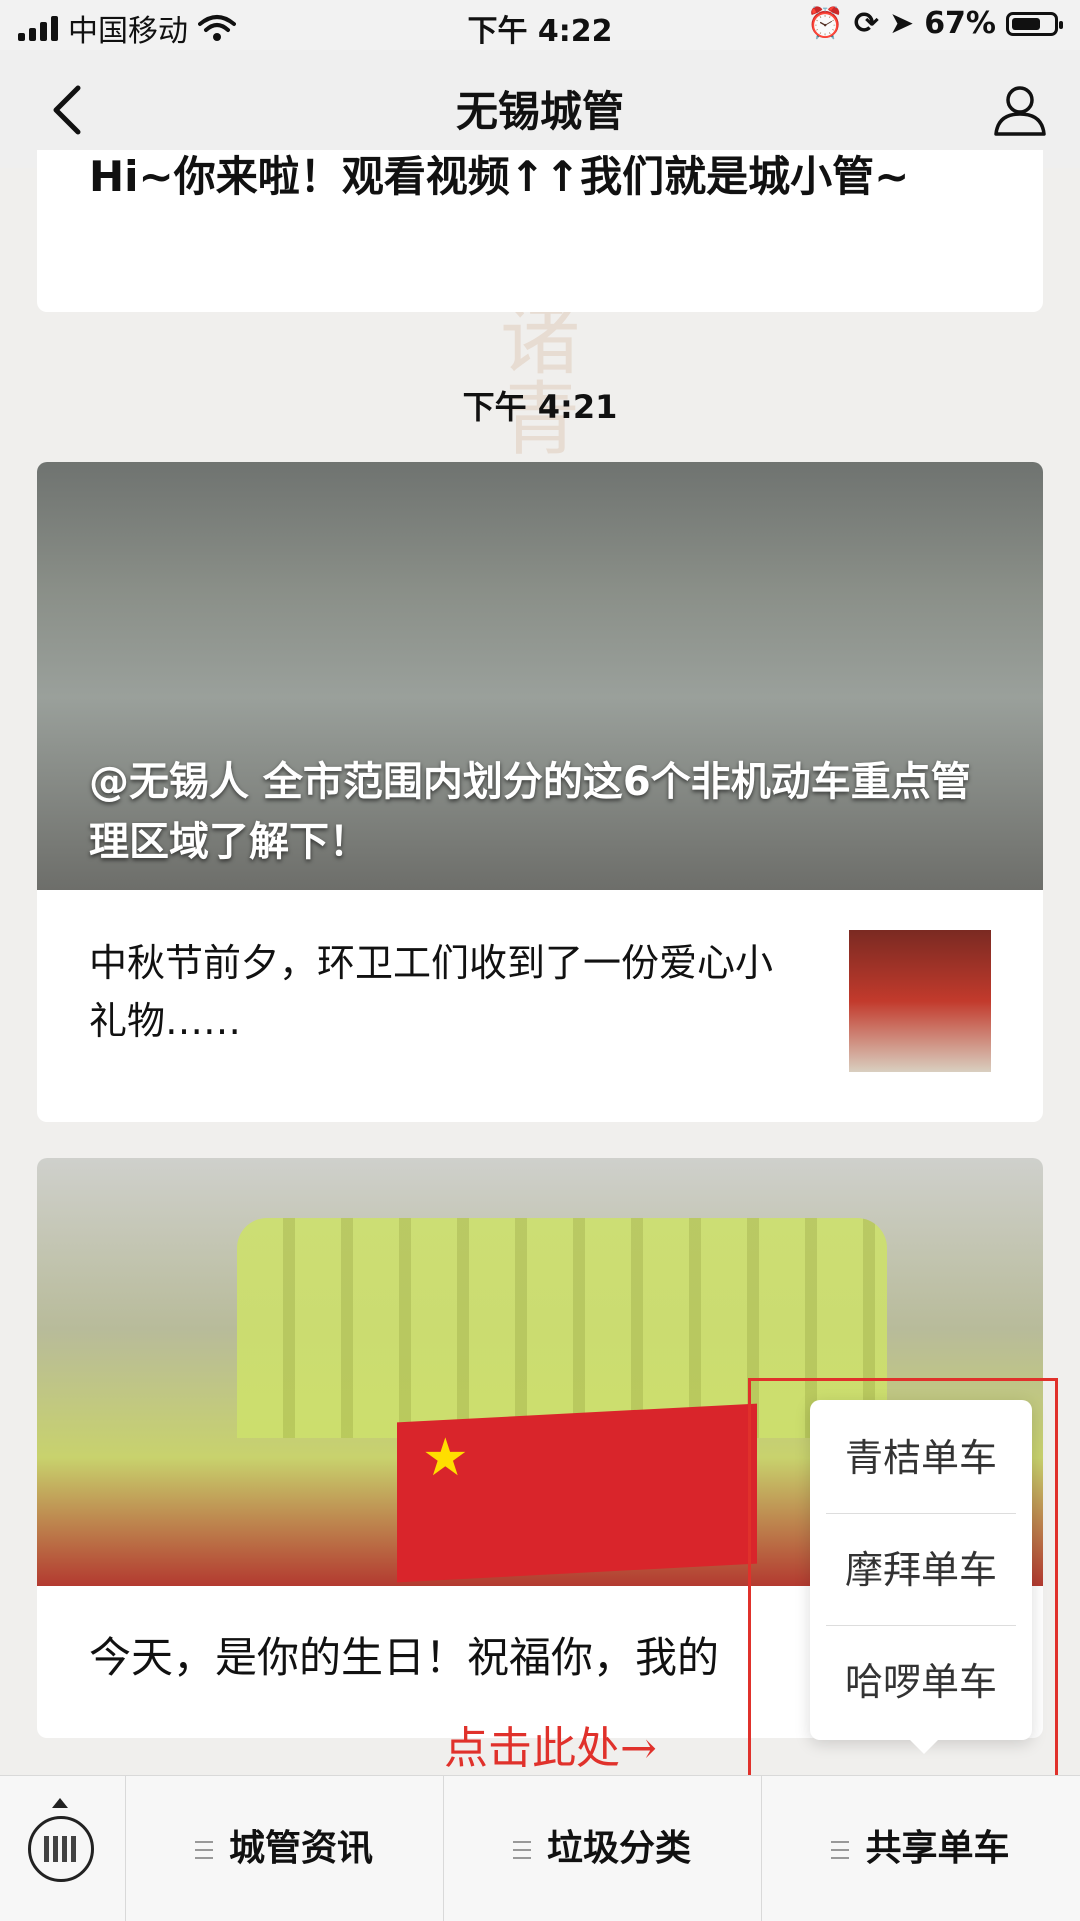 Image resolution: width=1080 pixels, height=1921 pixels. What do you see at coordinates (960, 23) in the screenshot?
I see `battery-percent: 67%` at bounding box center [960, 23].